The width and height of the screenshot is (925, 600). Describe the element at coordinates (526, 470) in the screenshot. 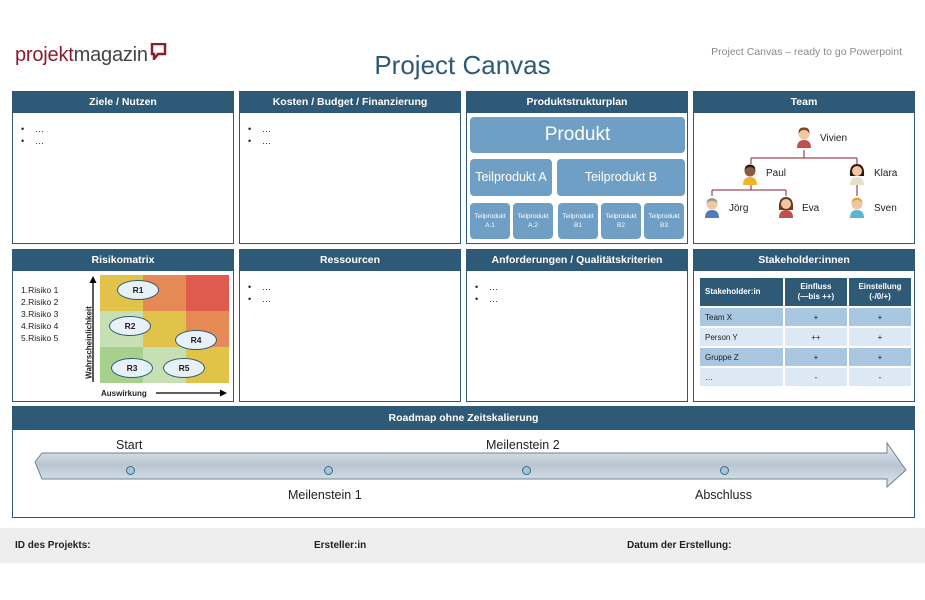

I see `milestone-2-dot` at that location.